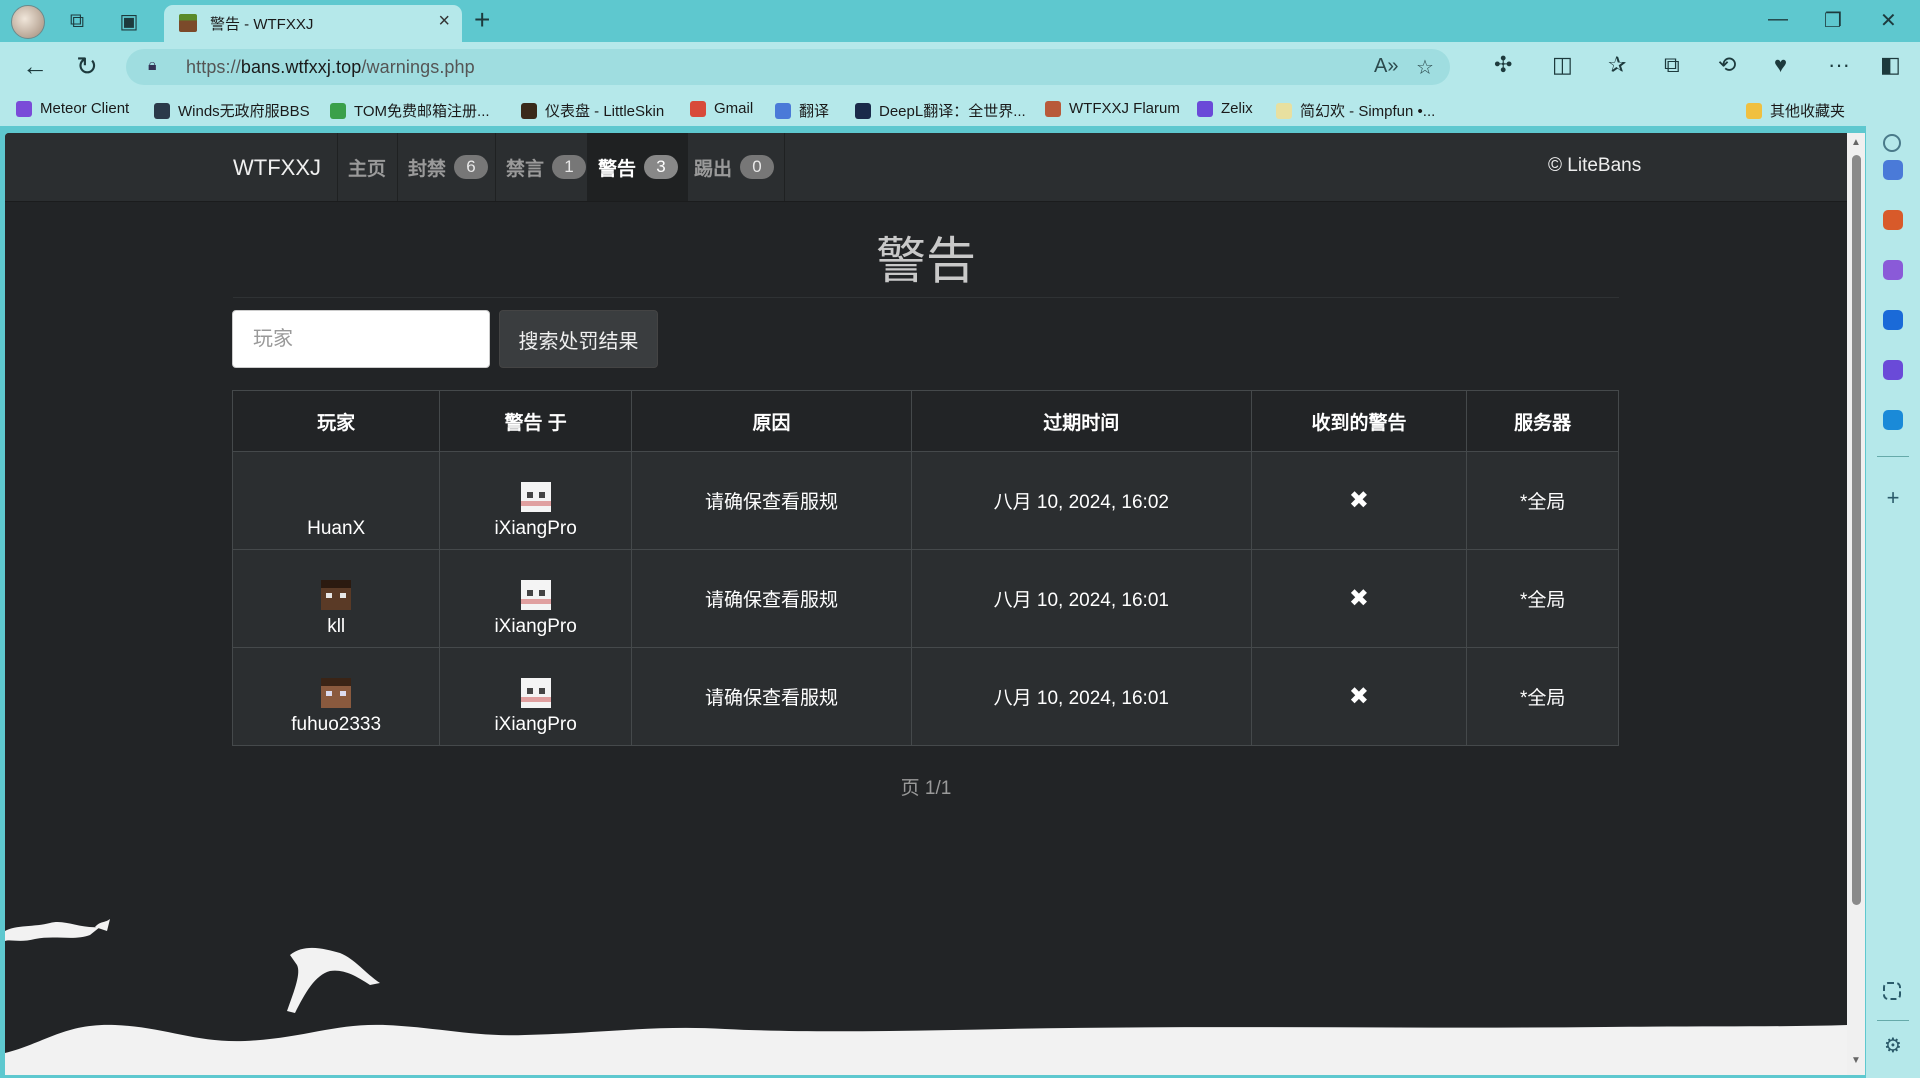 The image size is (1920, 1078). Describe the element at coordinates (1890, 65) in the screenshot. I see `sidebar-toggle-icon: ◧` at that location.